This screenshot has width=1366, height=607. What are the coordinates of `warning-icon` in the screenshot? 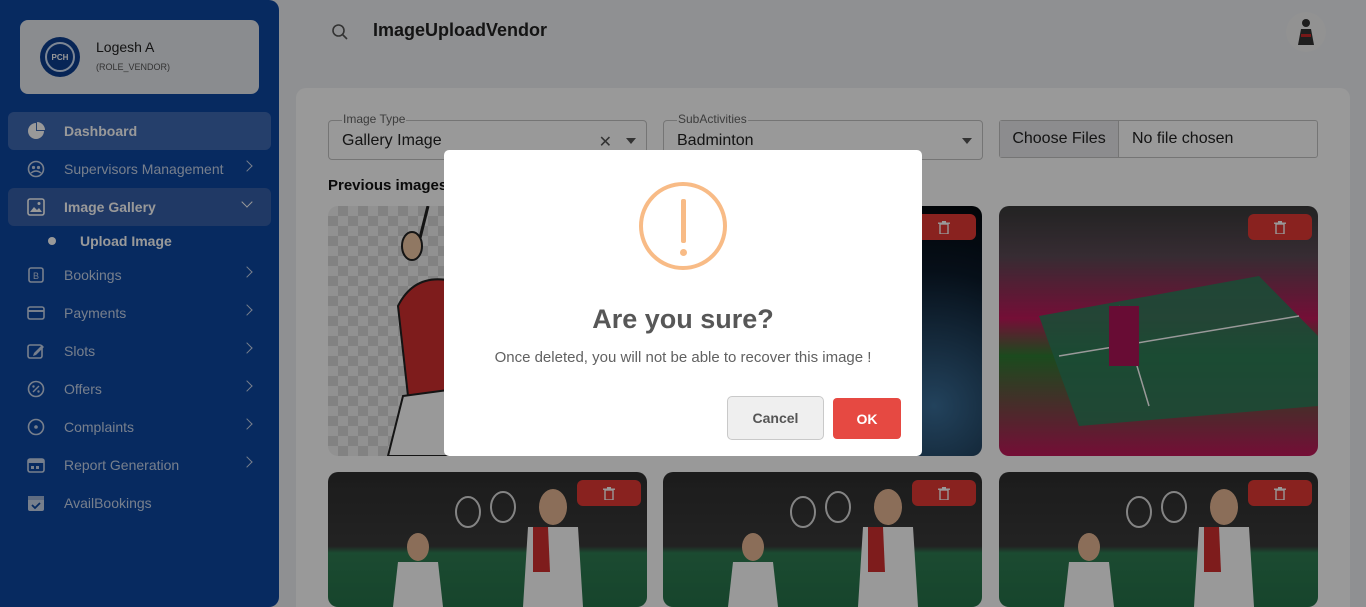 It's located at (683, 226).